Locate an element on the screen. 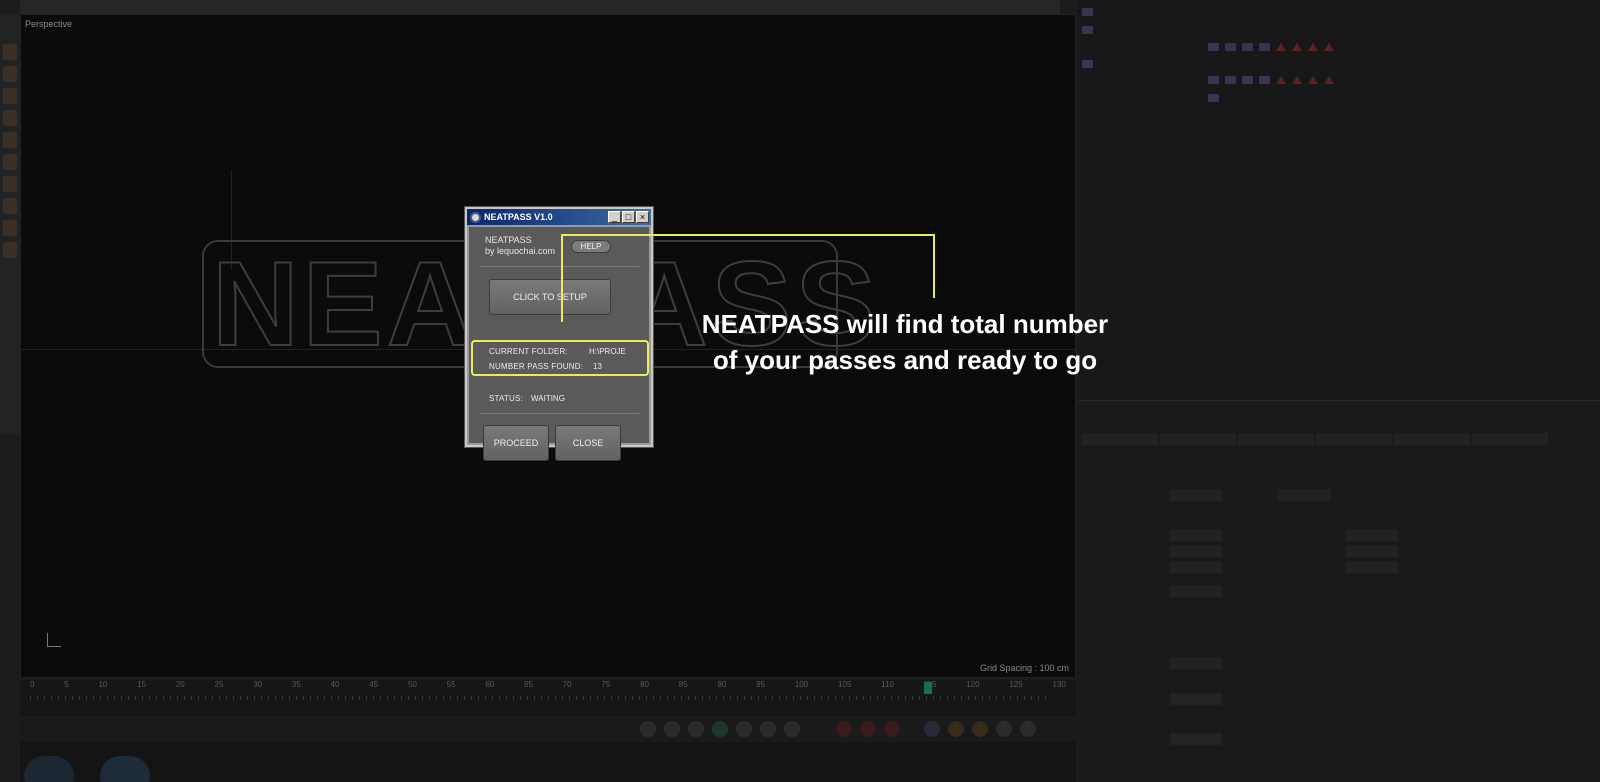 The image size is (1600, 782). timeline-tick-label: 85 is located at coordinates (683, 684).